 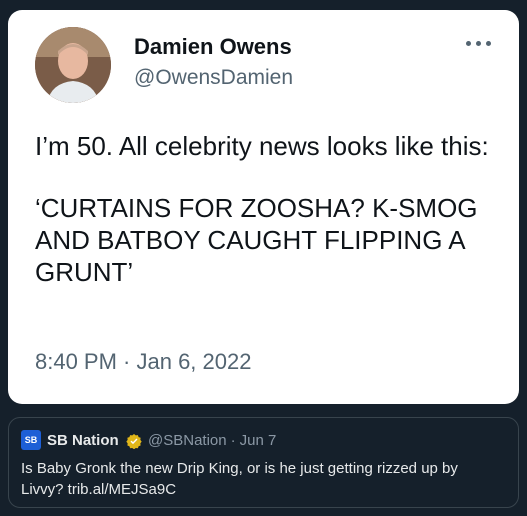 I want to click on quoted-author-handle: @SBNation, so click(x=187, y=440).